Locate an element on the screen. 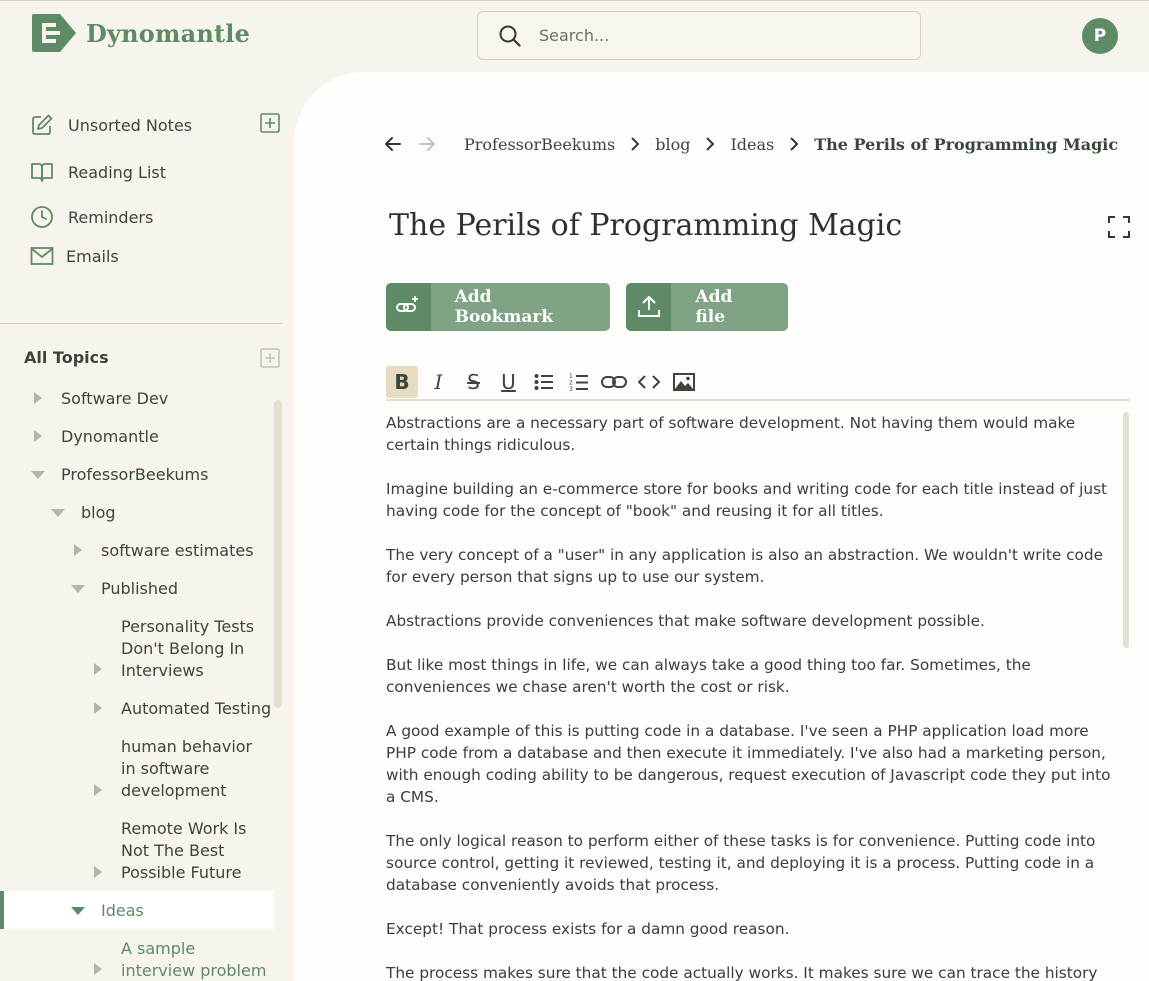 The width and height of the screenshot is (1149, 981). strikethrough-button: S is located at coordinates (473, 382).